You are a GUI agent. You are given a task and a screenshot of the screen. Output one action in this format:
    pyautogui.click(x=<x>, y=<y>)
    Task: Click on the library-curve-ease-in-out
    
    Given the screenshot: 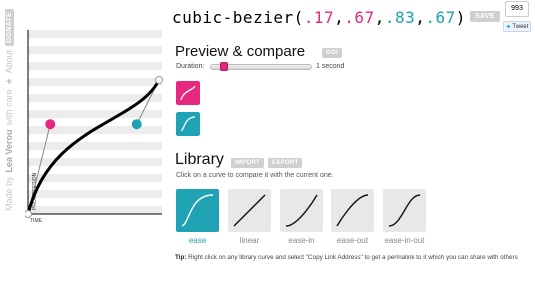 What is the action you would take?
    pyautogui.click(x=404, y=210)
    